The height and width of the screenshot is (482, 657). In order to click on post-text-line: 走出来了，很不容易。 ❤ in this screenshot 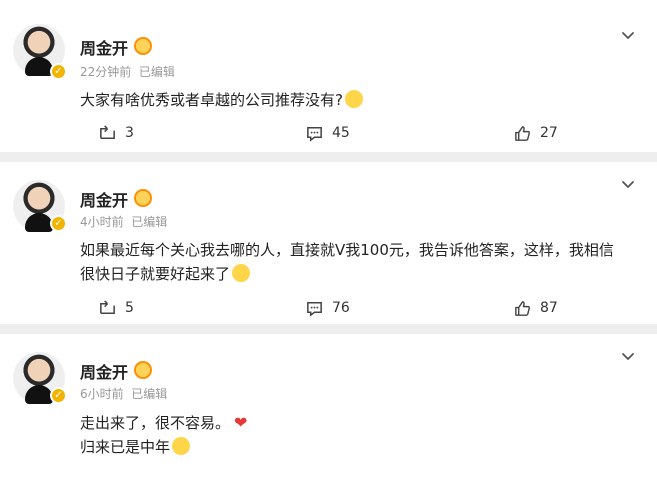, I will do `click(360, 423)`.